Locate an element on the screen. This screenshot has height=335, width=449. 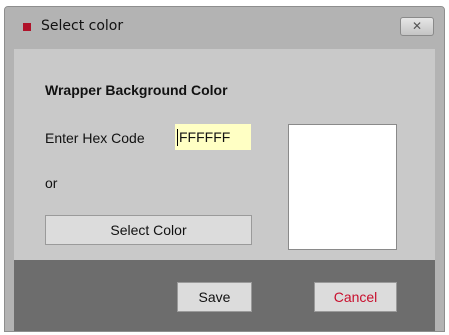
dialog-title: Select color is located at coordinates (82, 26).